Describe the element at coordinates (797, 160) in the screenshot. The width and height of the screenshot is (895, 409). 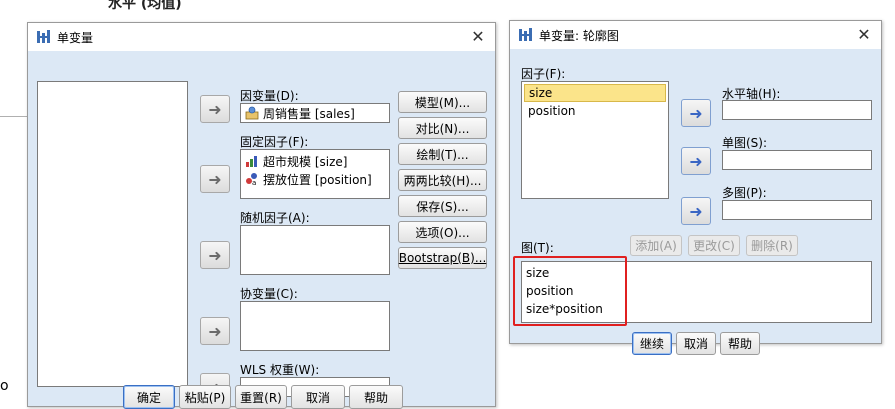
I see `separate-lines-field` at that location.